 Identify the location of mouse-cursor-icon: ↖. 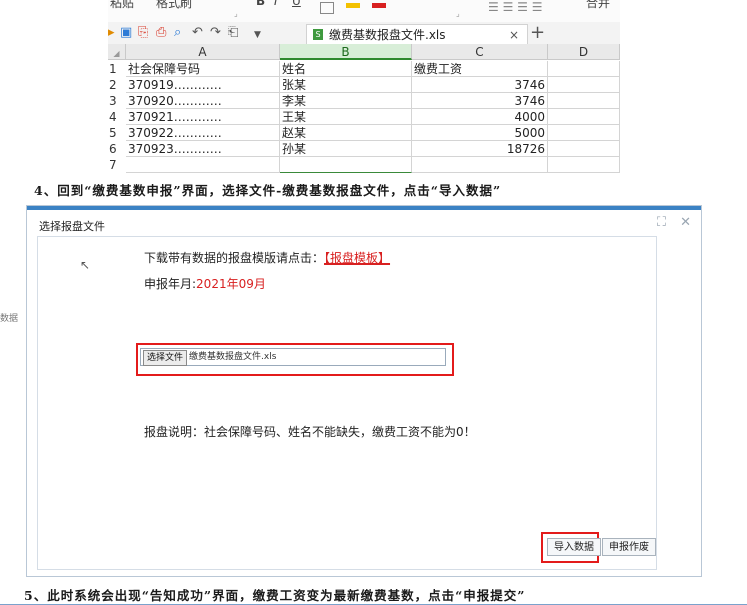
(85, 265).